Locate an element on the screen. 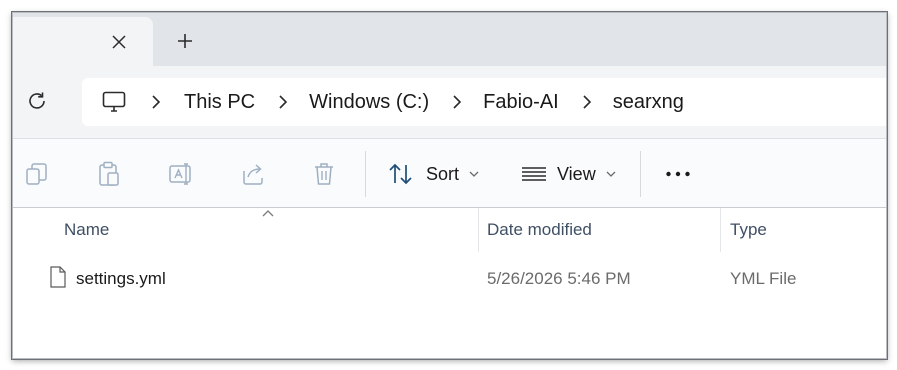 This screenshot has height=370, width=897. breadcrumb: This PC Windows (C:) Fabio-AI searxng is located at coordinates (484, 102).